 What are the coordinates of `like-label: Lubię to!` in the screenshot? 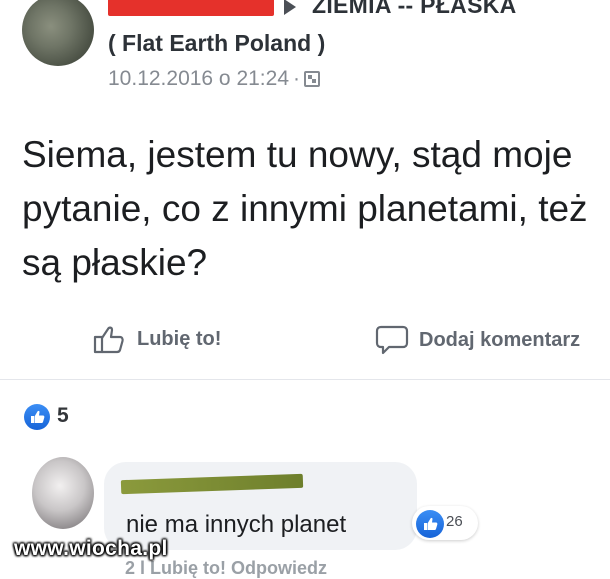 It's located at (179, 338).